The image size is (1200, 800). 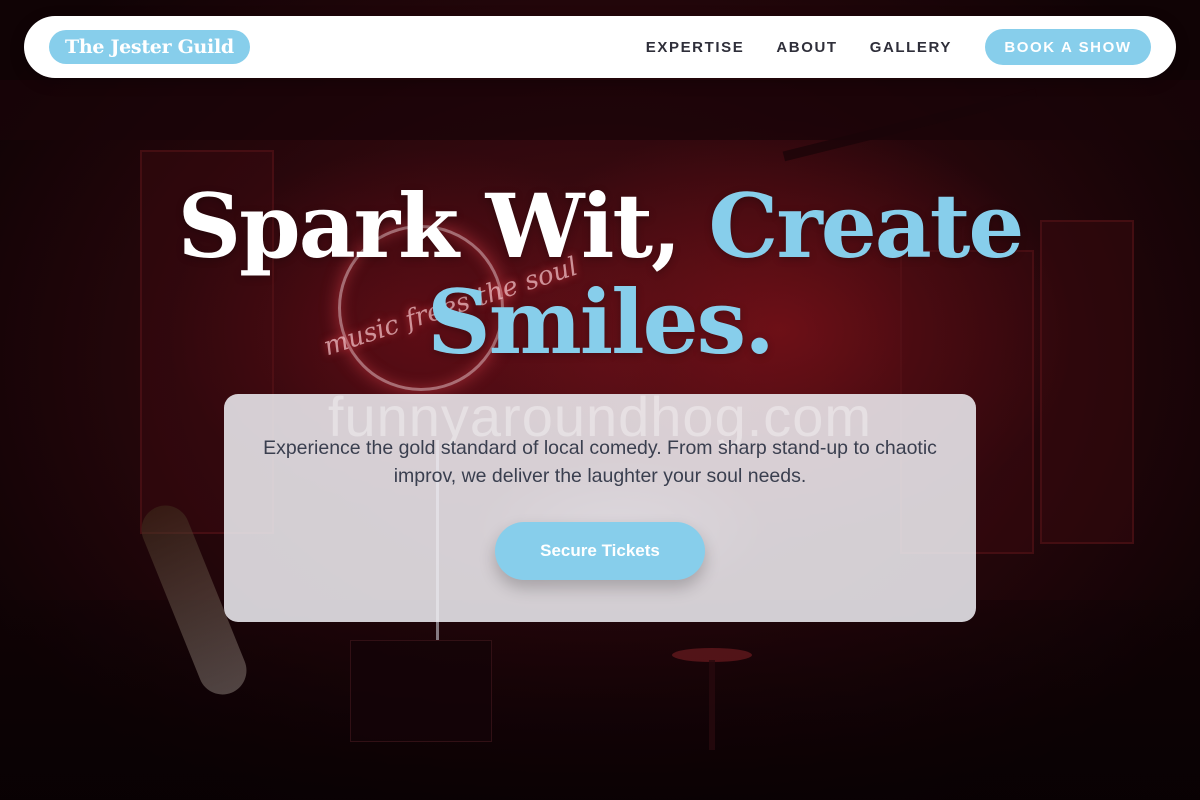 I want to click on brand-logo: The Jester Guild, so click(x=149, y=47).